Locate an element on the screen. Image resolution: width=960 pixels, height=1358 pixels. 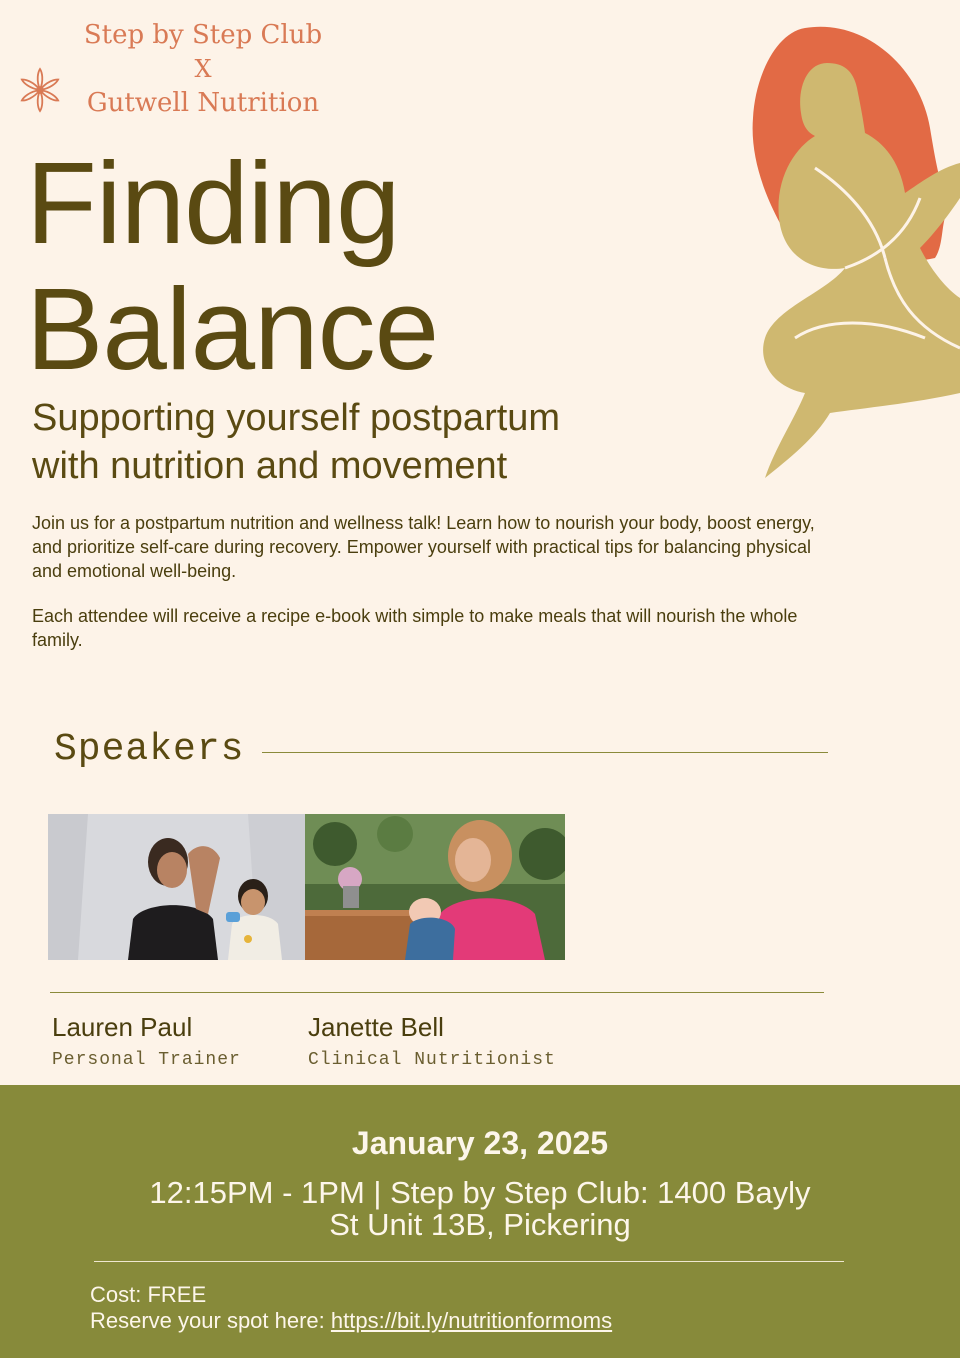
speaker-role-lauren: Personal Trainer is located at coordinates (146, 1060).